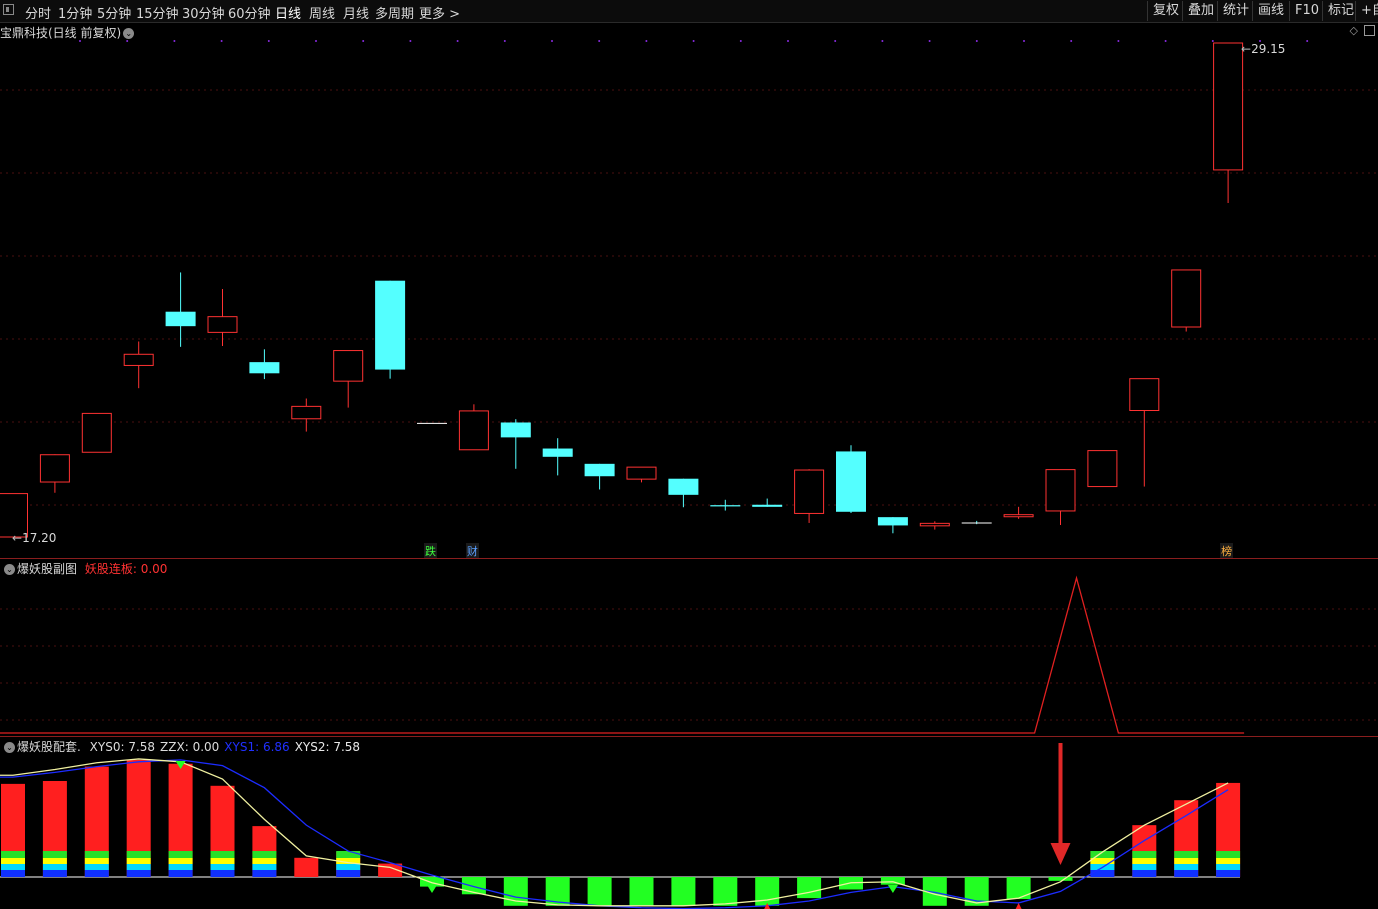 The width and height of the screenshot is (1378, 909). What do you see at coordinates (203, 12) in the screenshot?
I see `period-tab-4: 30分钟` at bounding box center [203, 12].